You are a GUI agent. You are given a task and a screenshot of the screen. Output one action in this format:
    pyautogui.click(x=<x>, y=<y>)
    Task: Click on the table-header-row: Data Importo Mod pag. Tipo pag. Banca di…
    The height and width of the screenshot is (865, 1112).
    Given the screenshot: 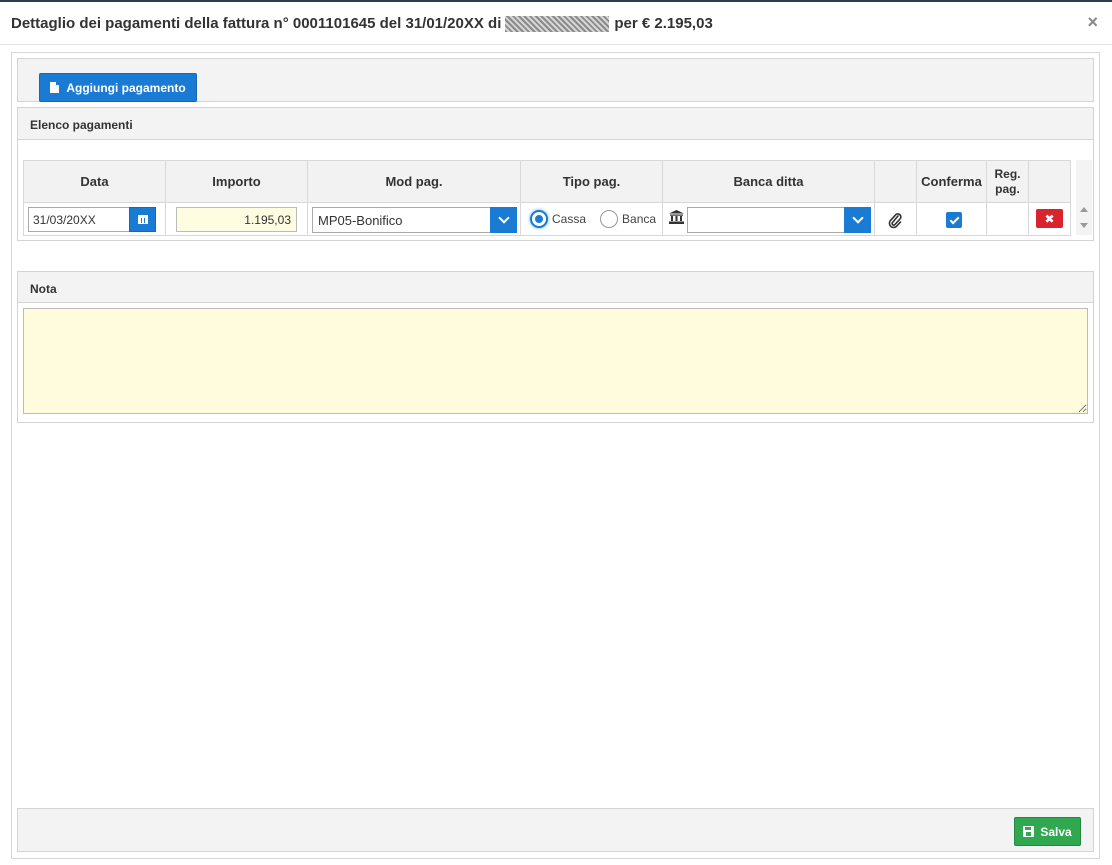 What is the action you would take?
    pyautogui.click(x=547, y=181)
    